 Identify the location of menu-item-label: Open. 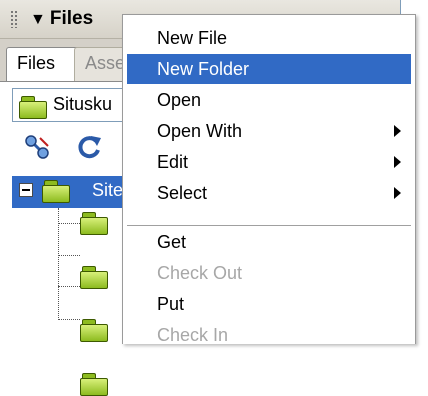
(179, 100).